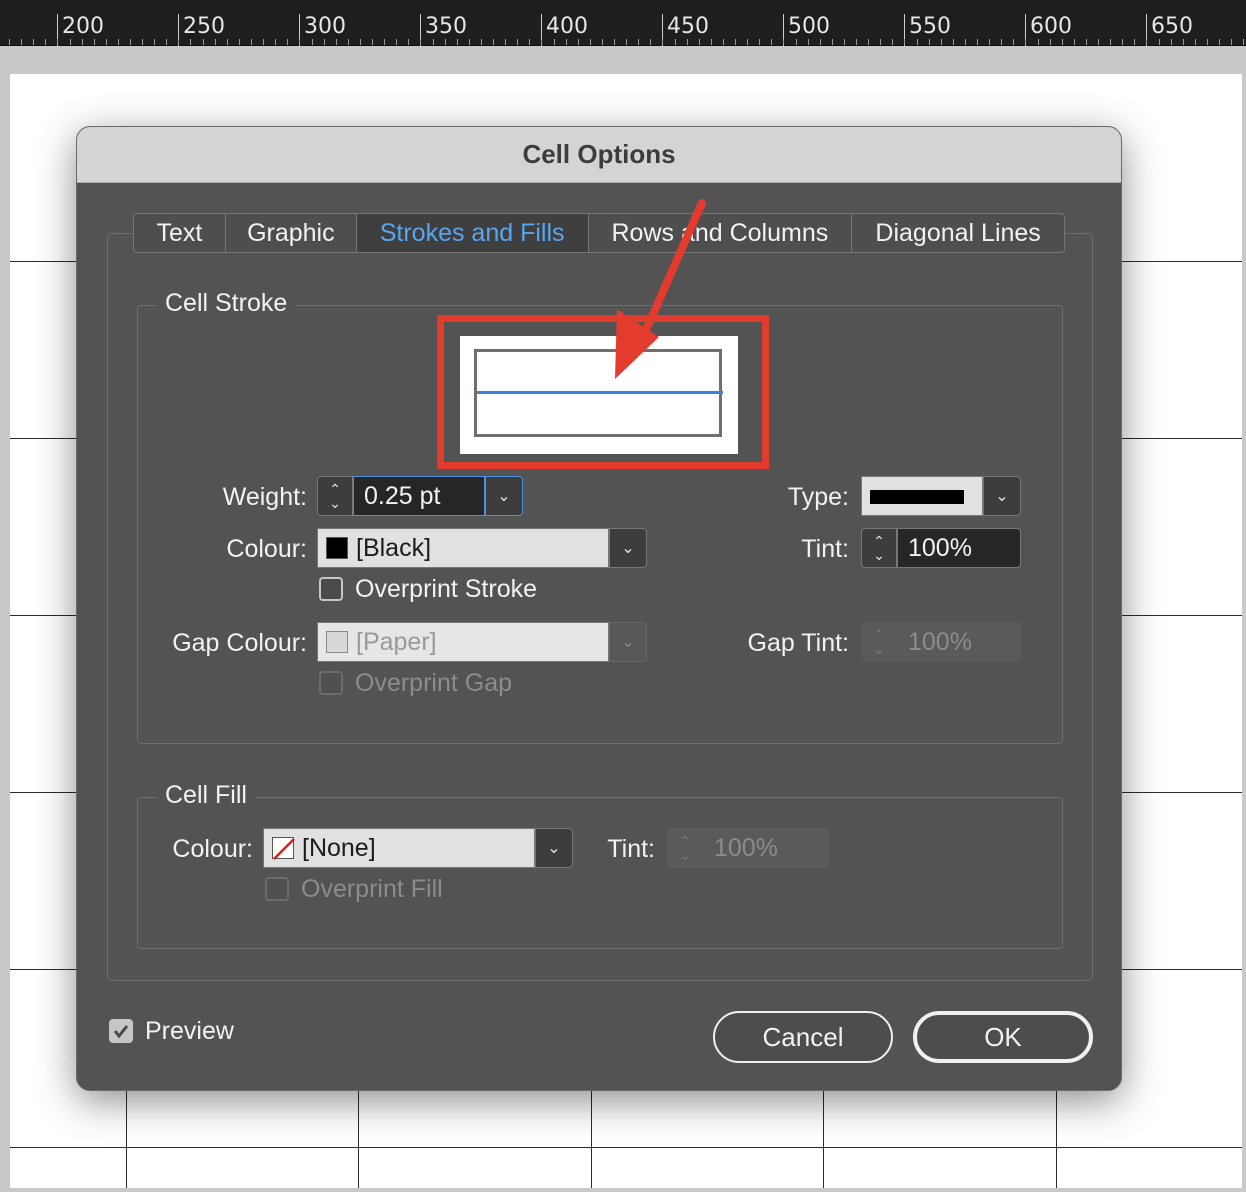 The height and width of the screenshot is (1192, 1246). What do you see at coordinates (264, 497) in the screenshot?
I see `weight-label: Weight:` at bounding box center [264, 497].